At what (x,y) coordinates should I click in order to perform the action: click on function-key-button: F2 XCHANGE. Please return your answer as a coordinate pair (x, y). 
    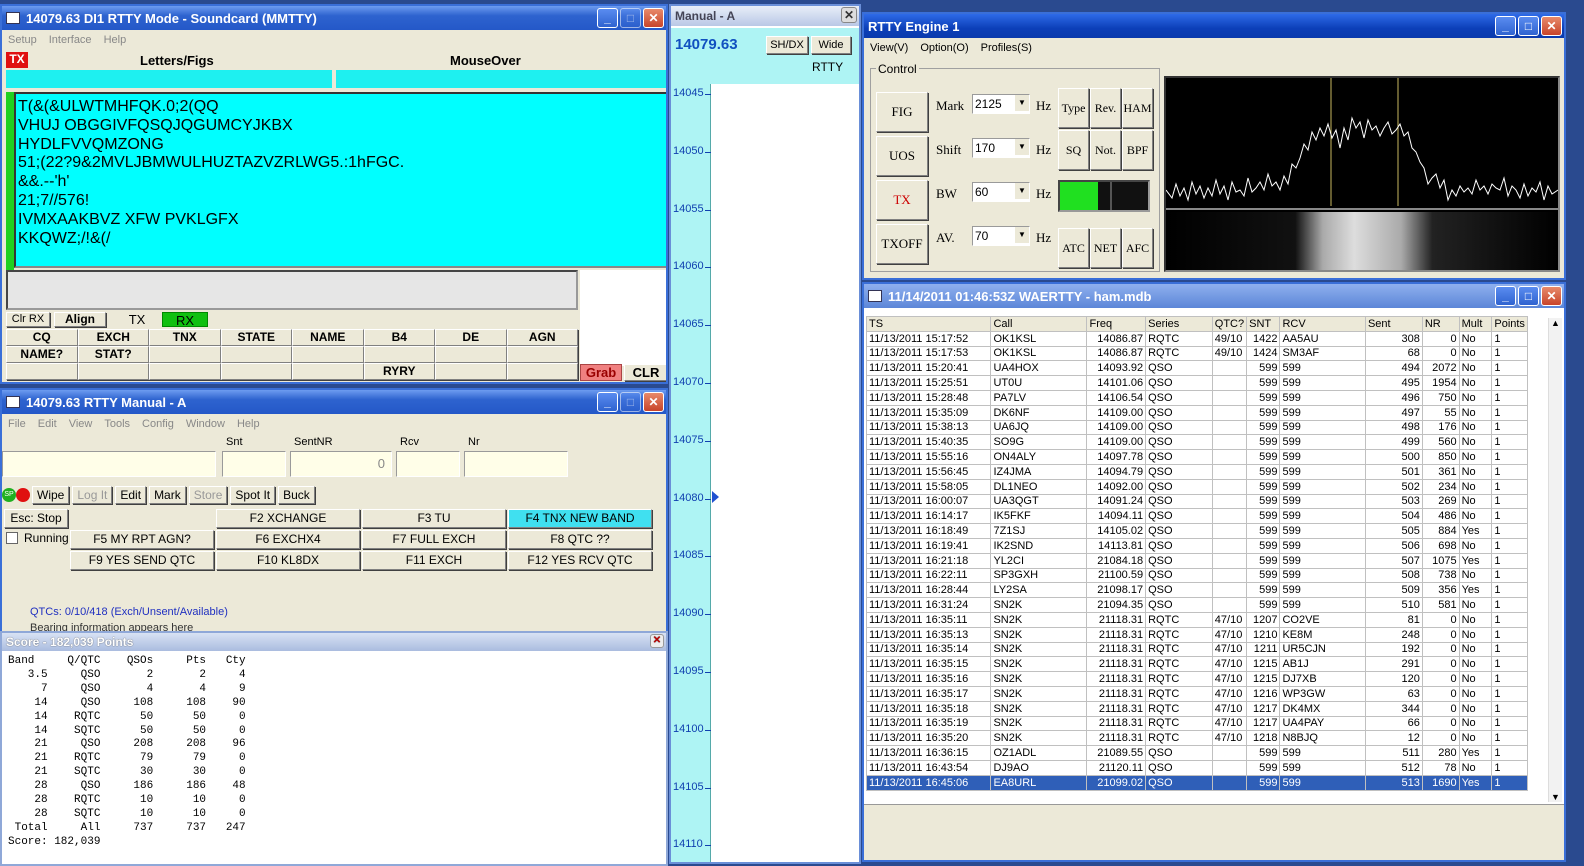
    Looking at the image, I should click on (288, 518).